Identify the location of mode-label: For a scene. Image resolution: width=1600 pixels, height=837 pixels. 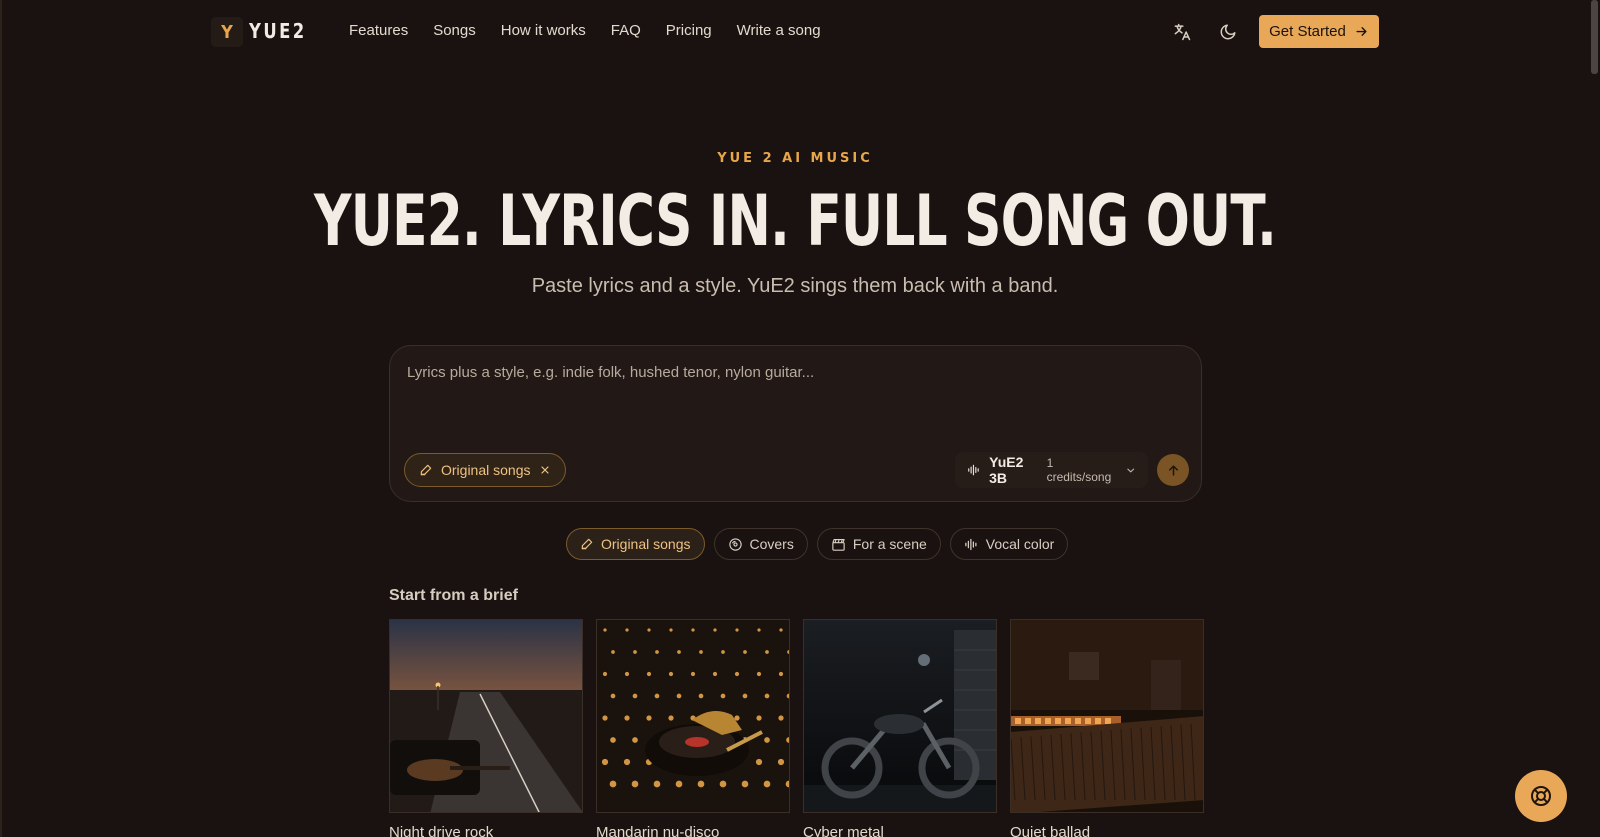
(889, 544).